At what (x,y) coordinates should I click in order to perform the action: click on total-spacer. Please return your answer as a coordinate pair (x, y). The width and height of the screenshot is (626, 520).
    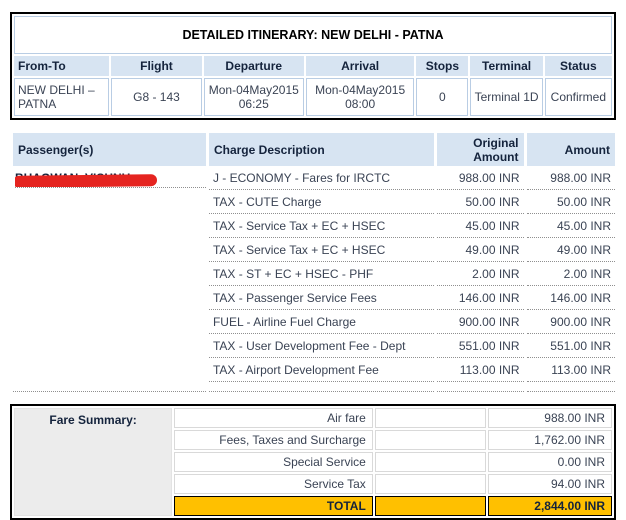
    Looking at the image, I should click on (430, 506).